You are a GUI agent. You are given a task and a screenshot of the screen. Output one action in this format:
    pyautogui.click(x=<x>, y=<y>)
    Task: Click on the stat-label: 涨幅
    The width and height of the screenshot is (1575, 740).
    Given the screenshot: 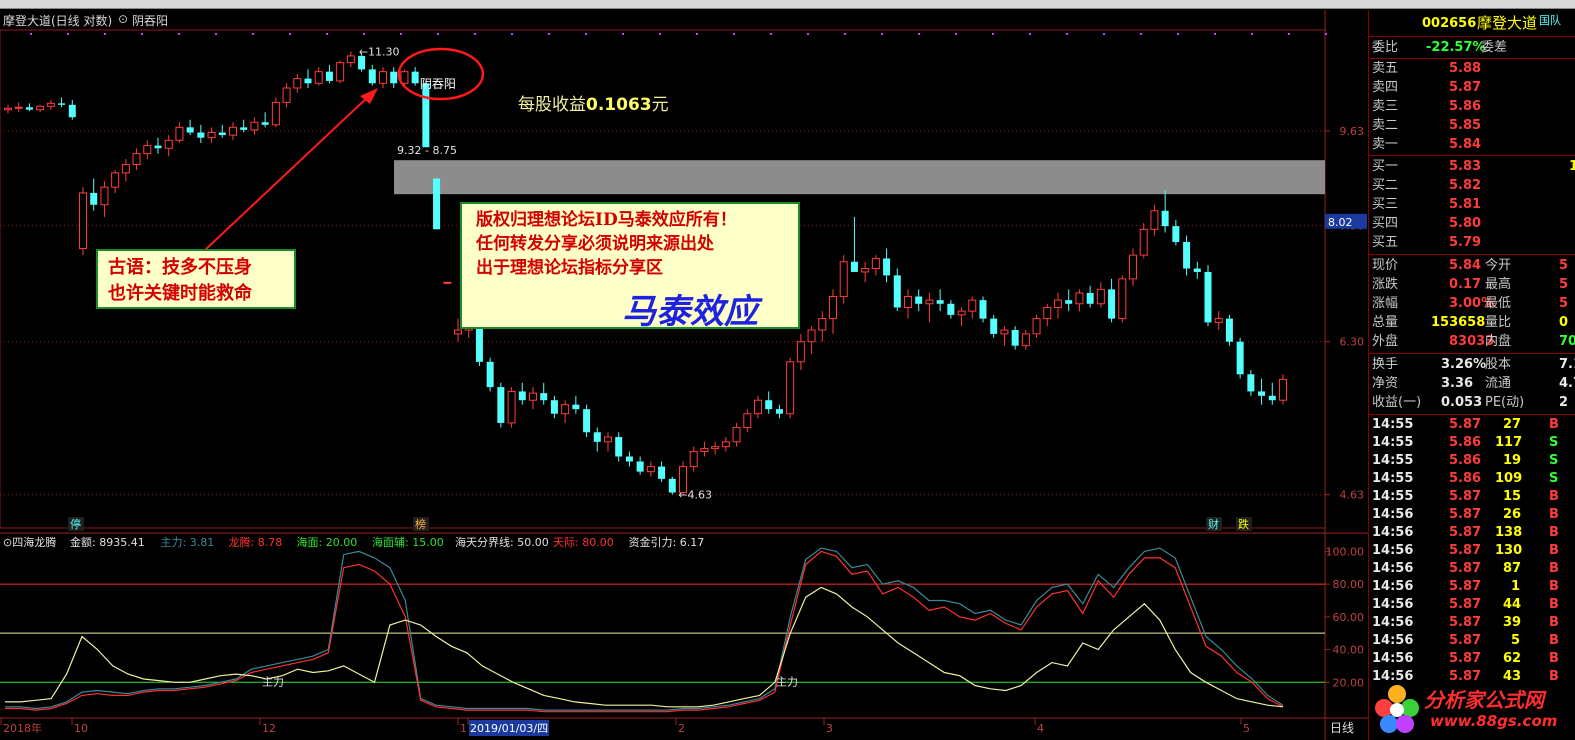 What is the action you would take?
    pyautogui.click(x=1385, y=303)
    